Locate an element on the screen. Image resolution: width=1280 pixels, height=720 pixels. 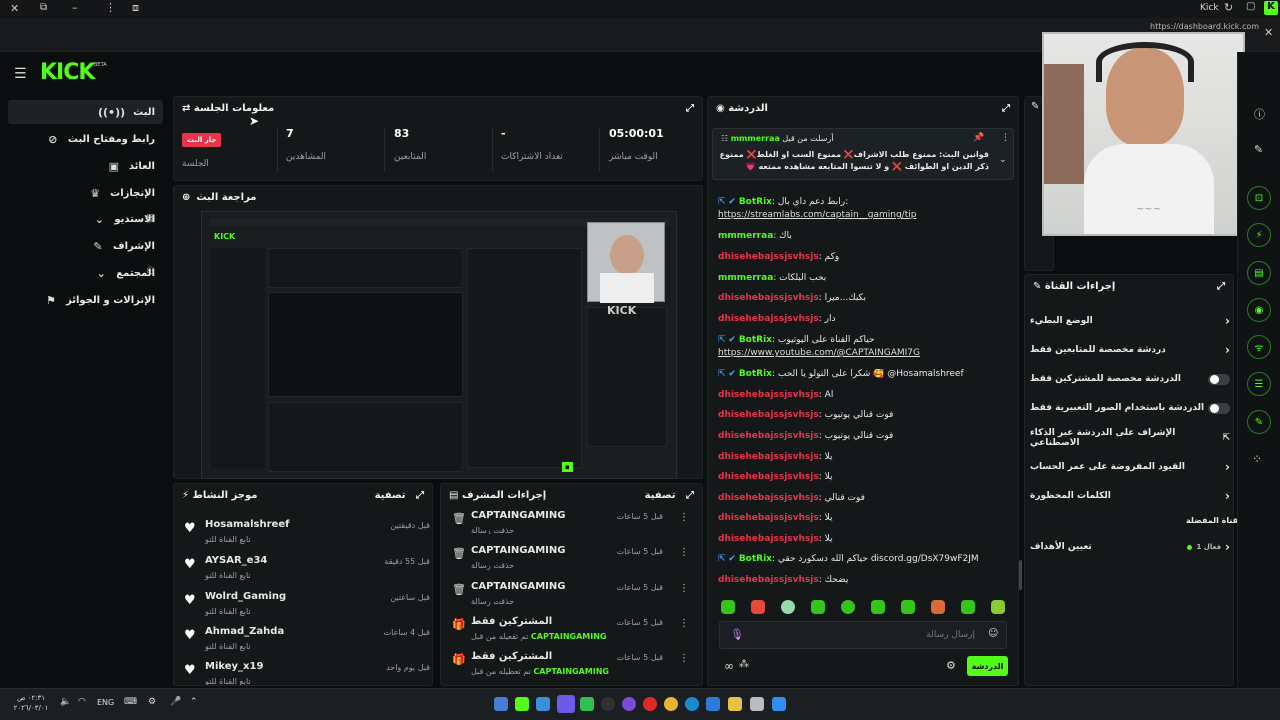
extension-icon: ⧈ is located at coordinates (135, 8).